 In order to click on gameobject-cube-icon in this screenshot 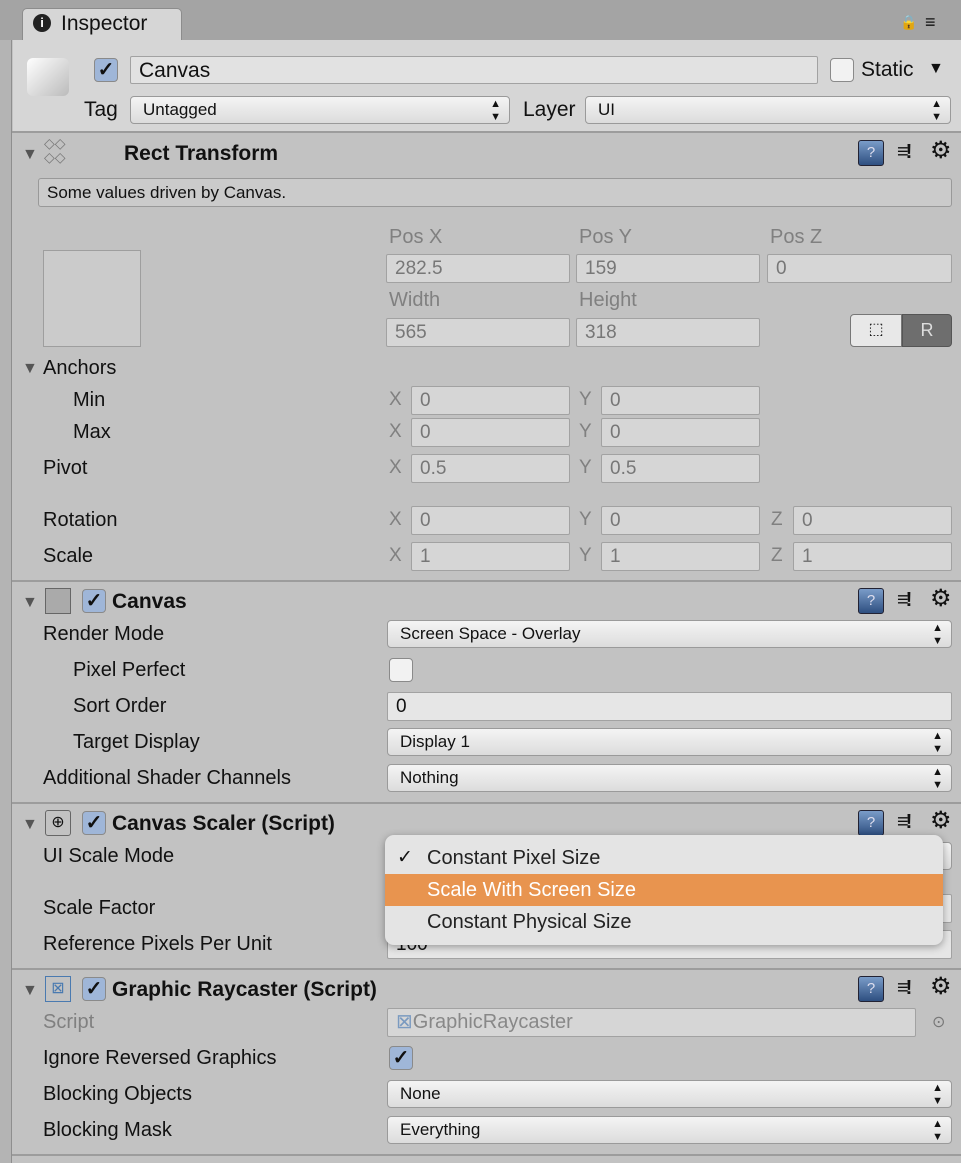, I will do `click(48, 77)`.